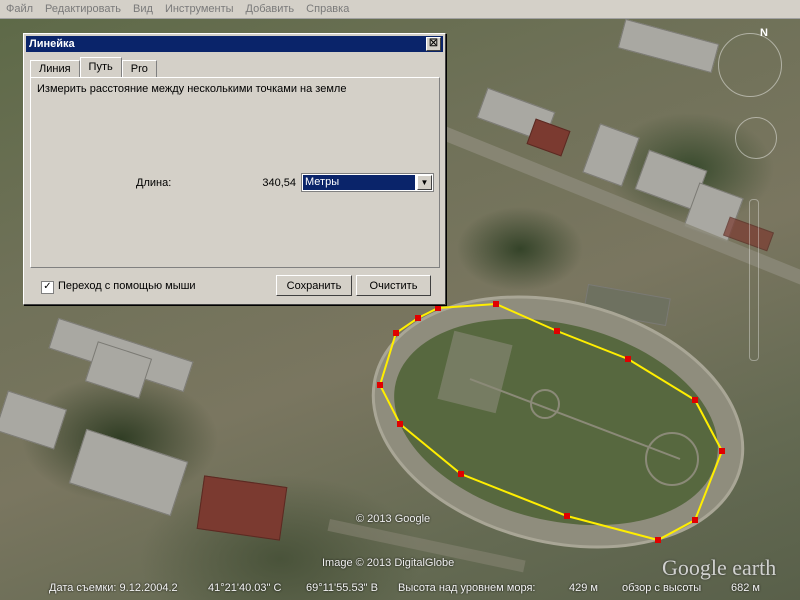  I want to click on save-button: Сохранить, so click(314, 285).